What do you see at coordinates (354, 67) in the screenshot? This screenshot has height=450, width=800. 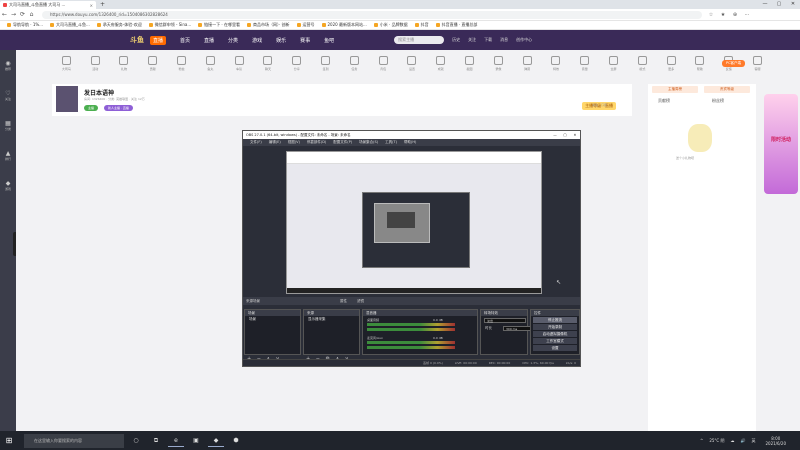 I see `toolbar-item: 任务` at bounding box center [354, 67].